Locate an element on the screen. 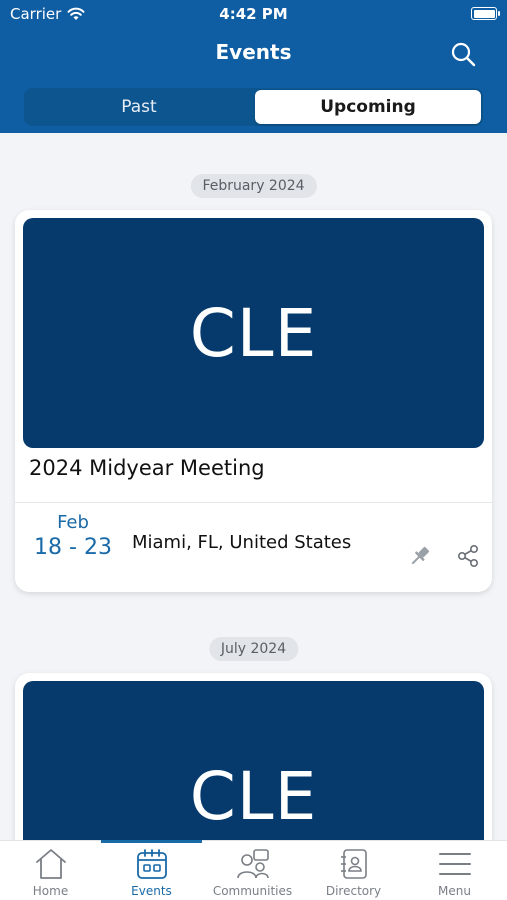  event-date-range: 18 - 23 is located at coordinates (73, 547).